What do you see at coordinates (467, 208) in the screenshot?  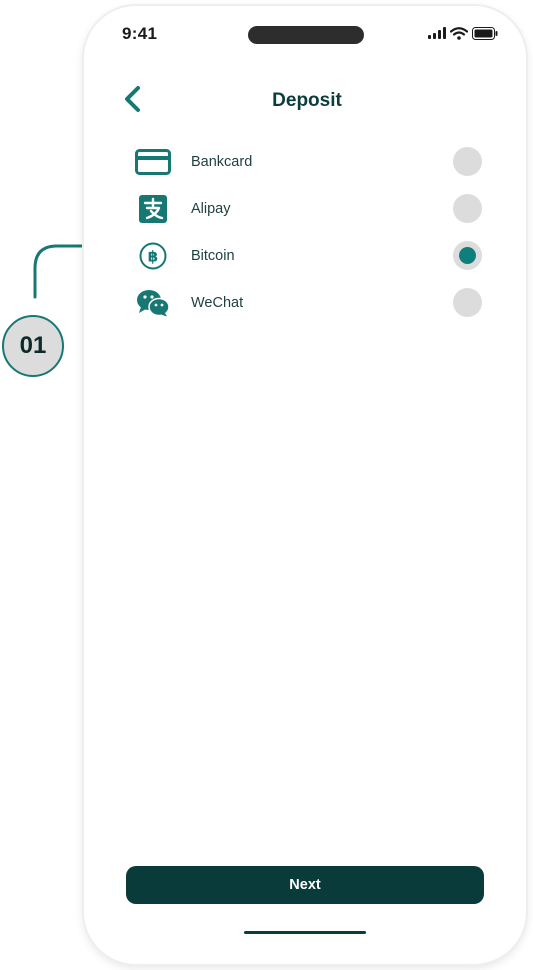 I see `radio-alipay` at bounding box center [467, 208].